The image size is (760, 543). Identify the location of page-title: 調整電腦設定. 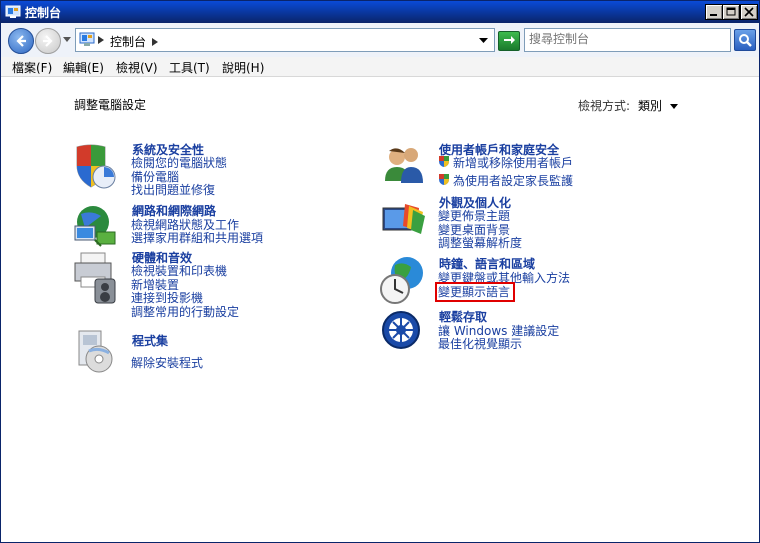
(110, 105).